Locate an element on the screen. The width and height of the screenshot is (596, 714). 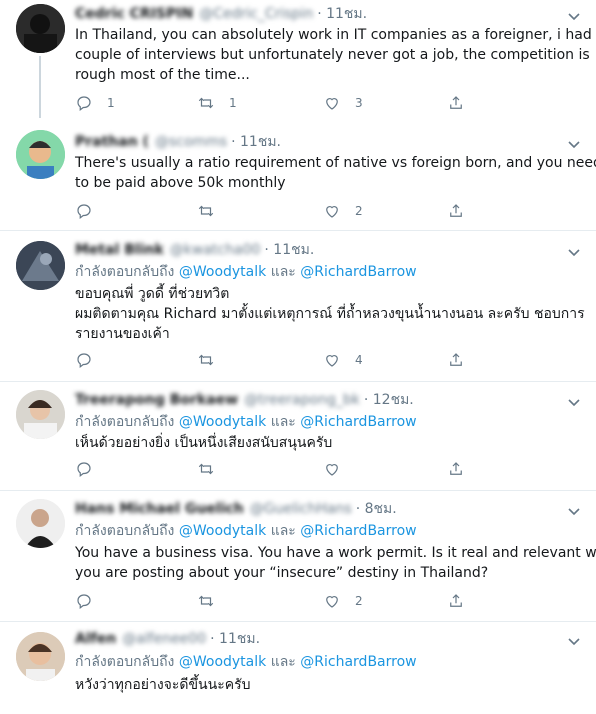
display-name: Prathan ( is located at coordinates (112, 142).